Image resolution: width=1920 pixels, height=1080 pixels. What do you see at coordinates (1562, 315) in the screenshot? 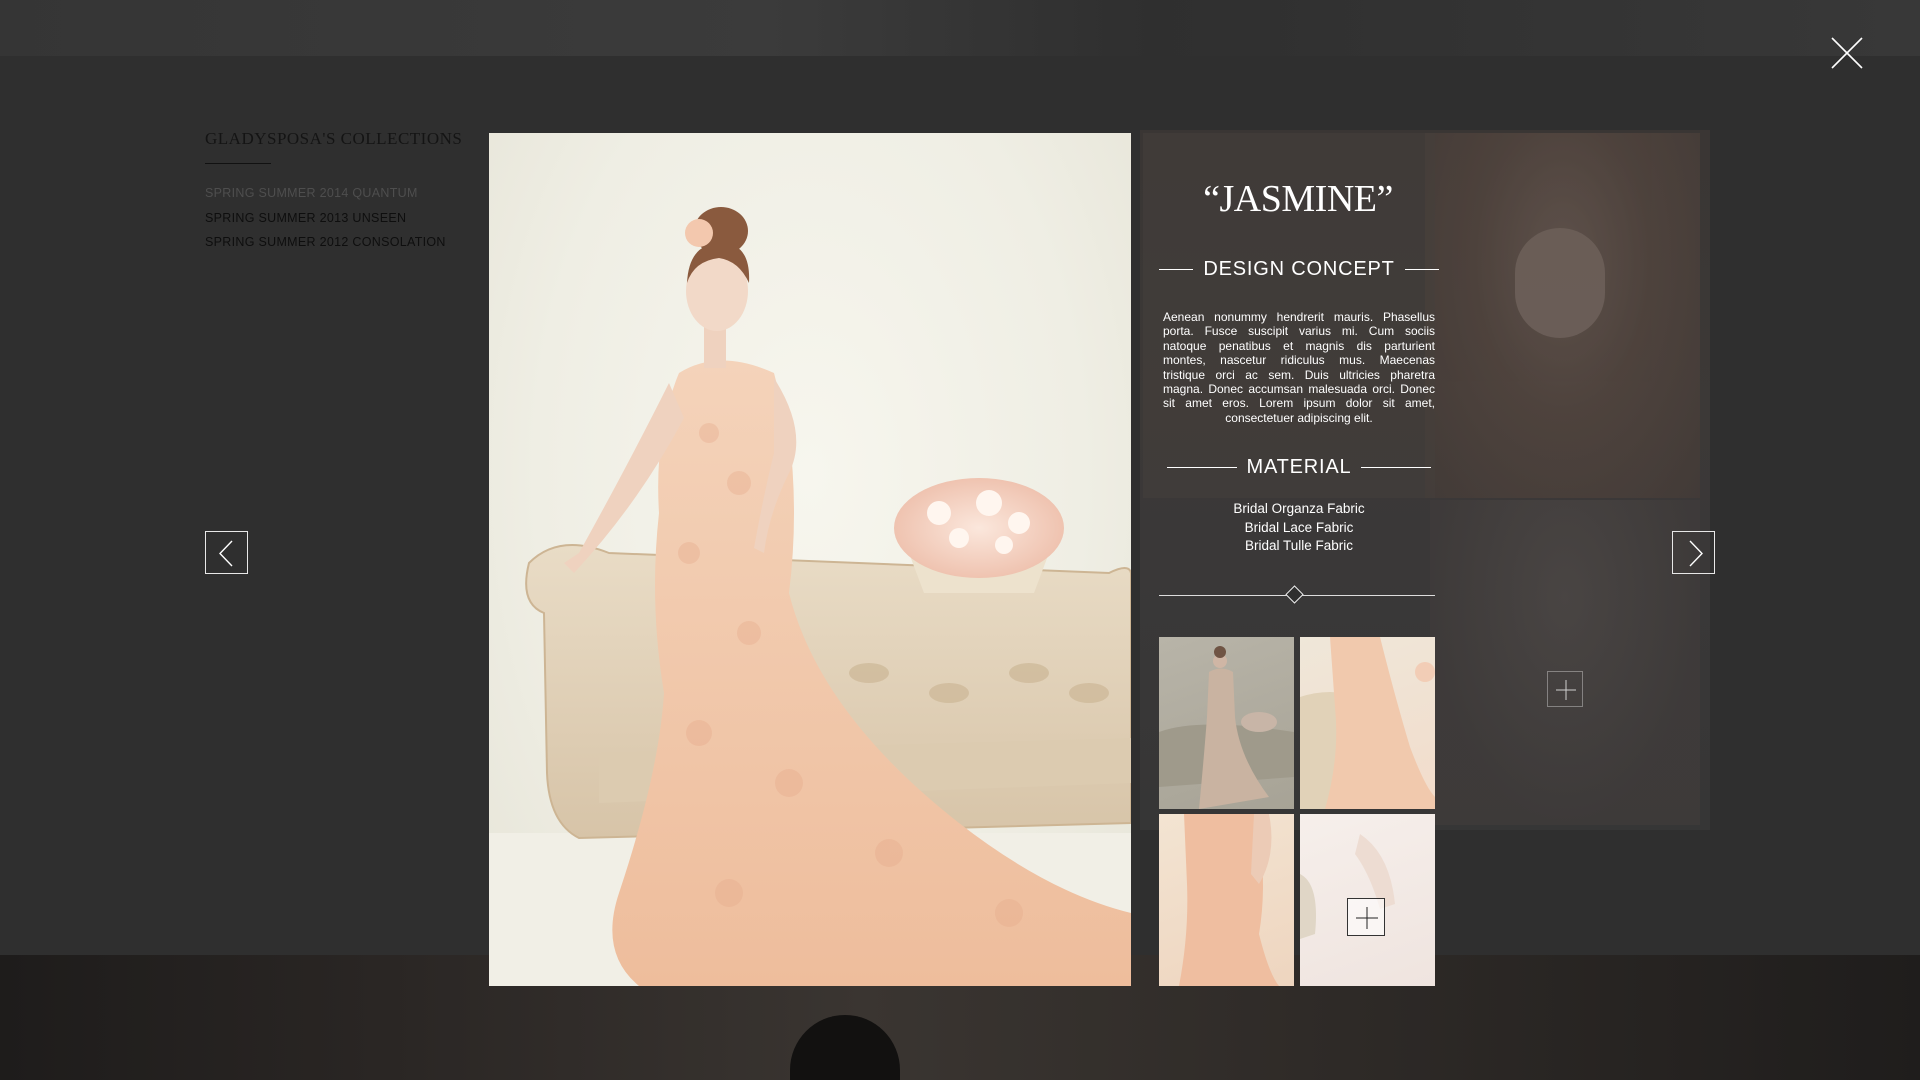
I see `background-photo-girl` at bounding box center [1562, 315].